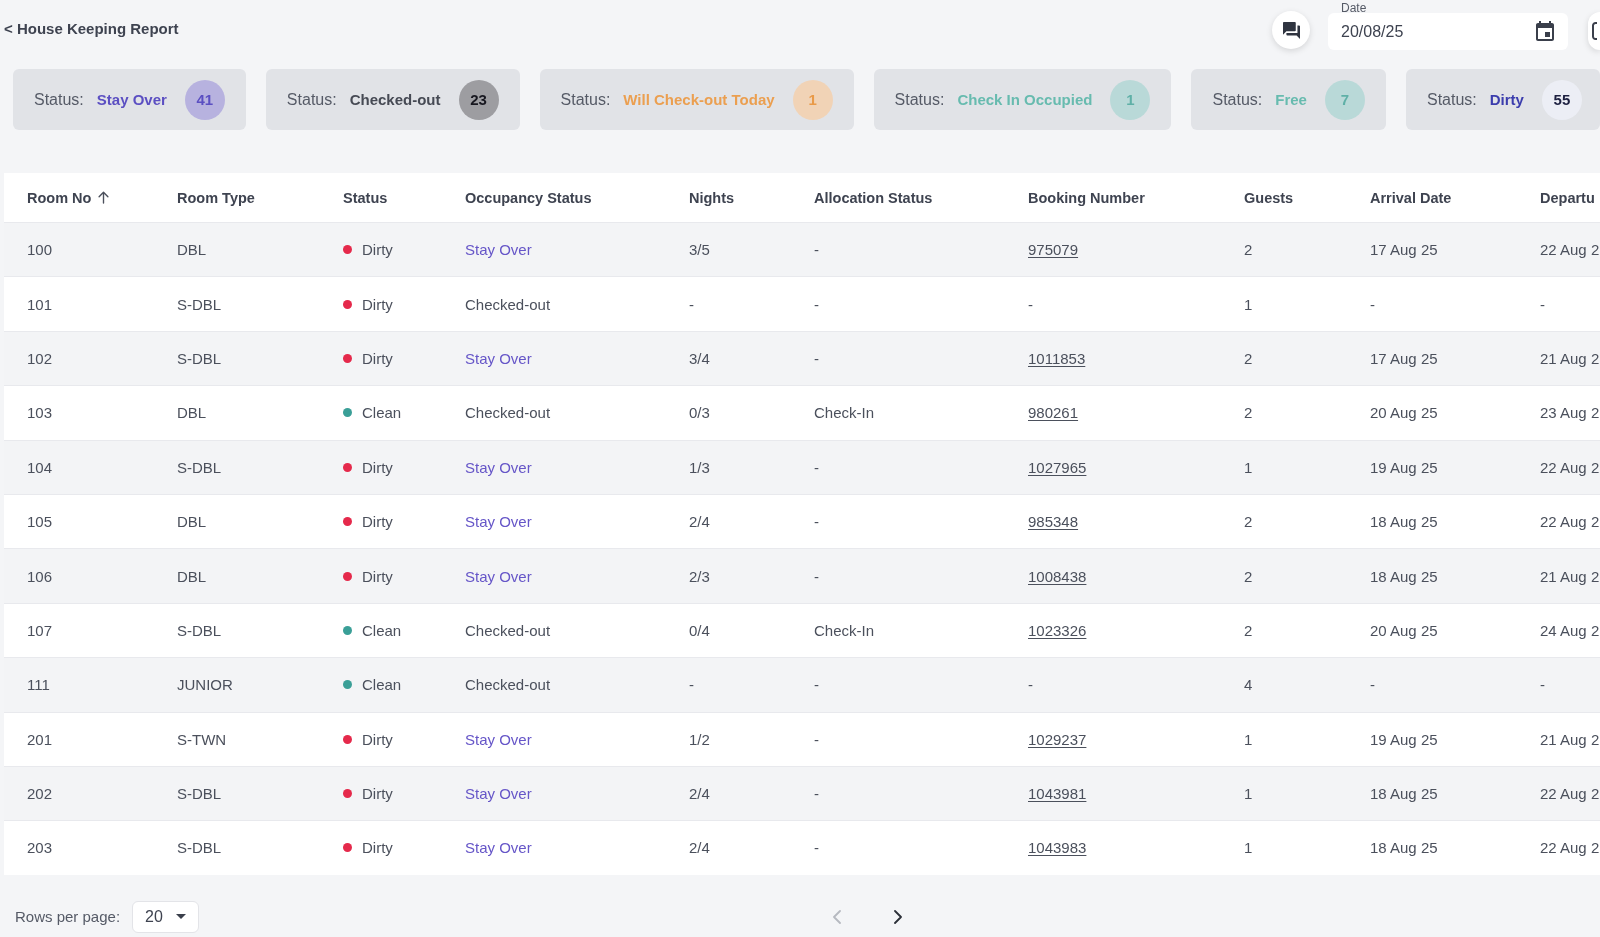 The width and height of the screenshot is (1600, 937). What do you see at coordinates (1057, 358) in the screenshot?
I see `booking-link: 1011853` at bounding box center [1057, 358].